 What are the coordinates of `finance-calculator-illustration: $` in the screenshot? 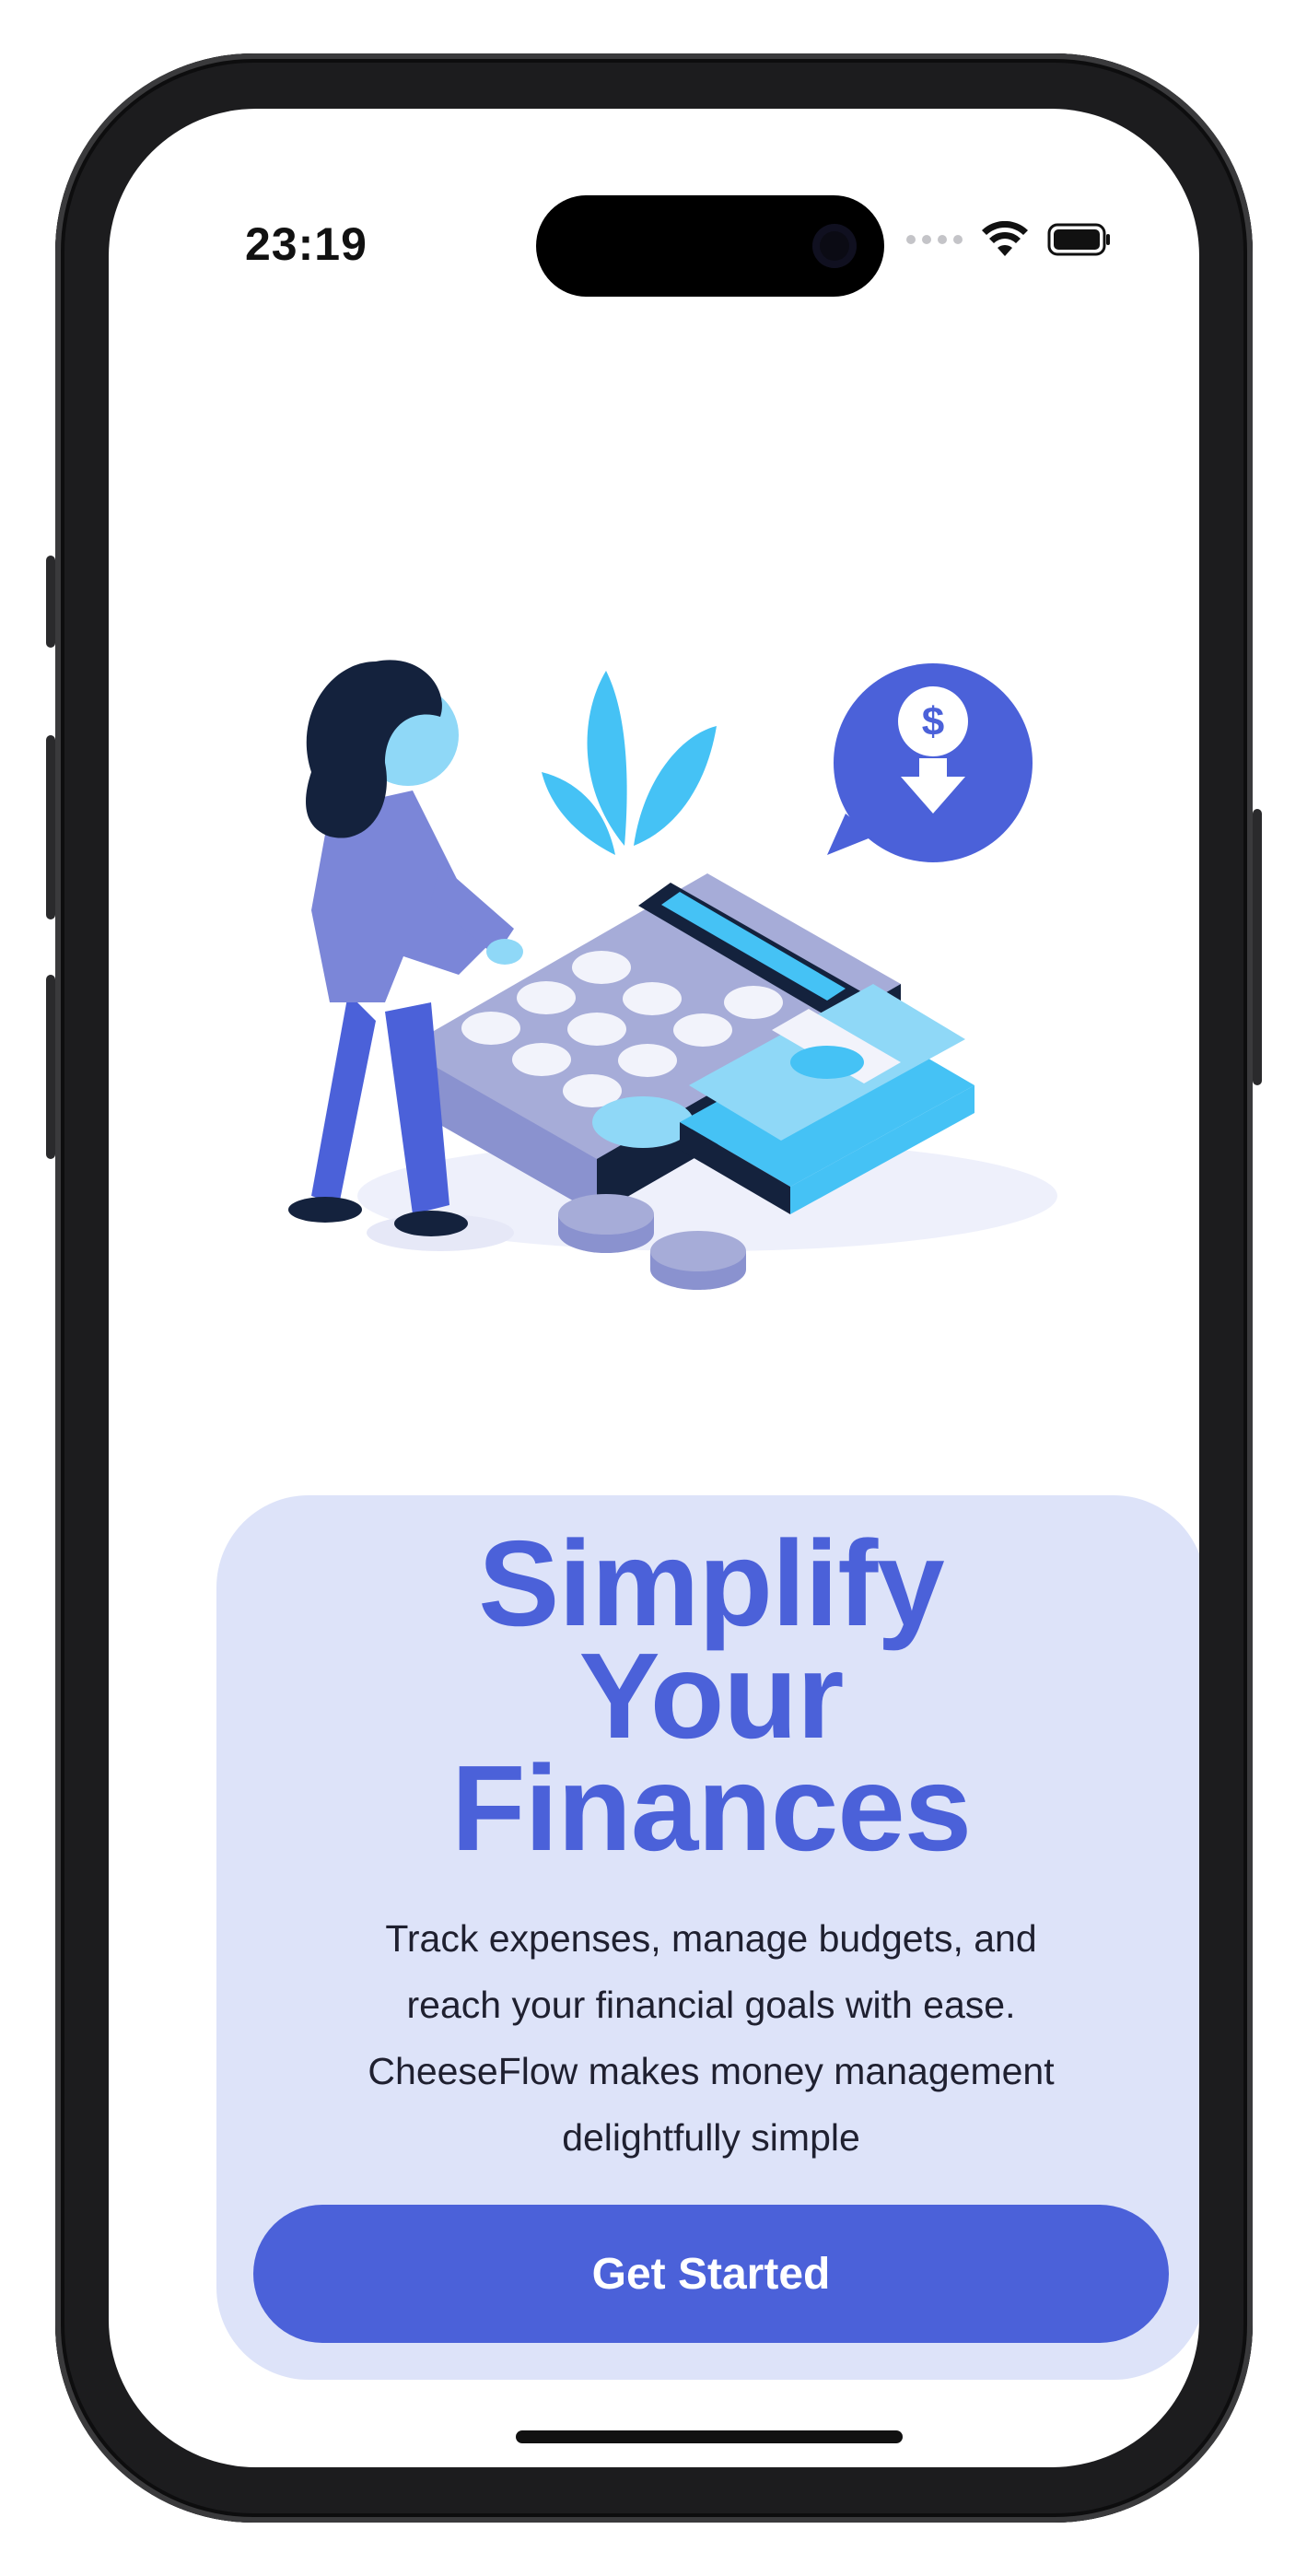 It's located at (672, 975).